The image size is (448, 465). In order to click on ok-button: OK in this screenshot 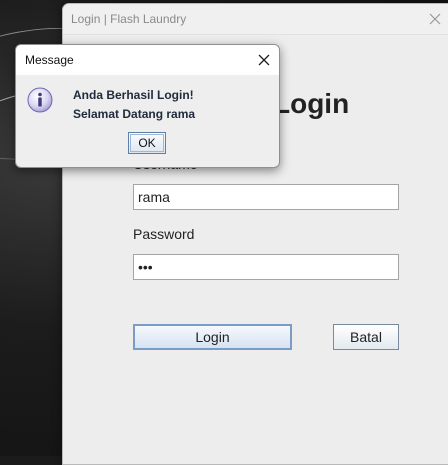, I will do `click(147, 143)`.